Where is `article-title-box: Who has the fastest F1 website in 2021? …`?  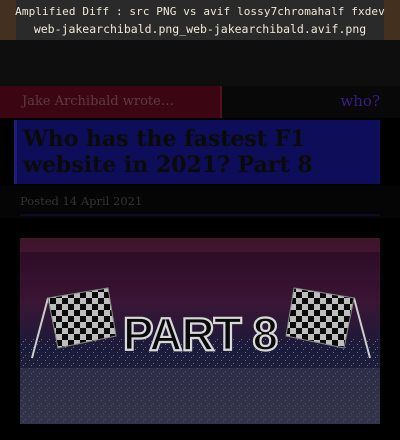 article-title-box: Who has the fastest F1 website in 2021? … is located at coordinates (197, 152).